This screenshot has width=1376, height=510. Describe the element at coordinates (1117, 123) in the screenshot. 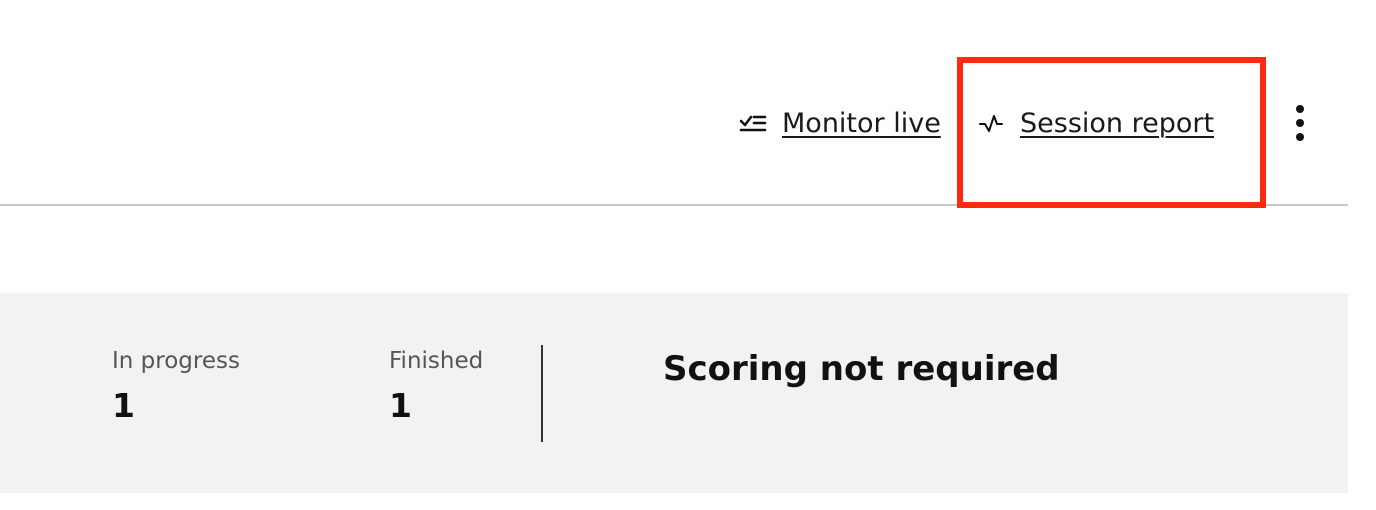

I see `session-report-label: Session report` at that location.